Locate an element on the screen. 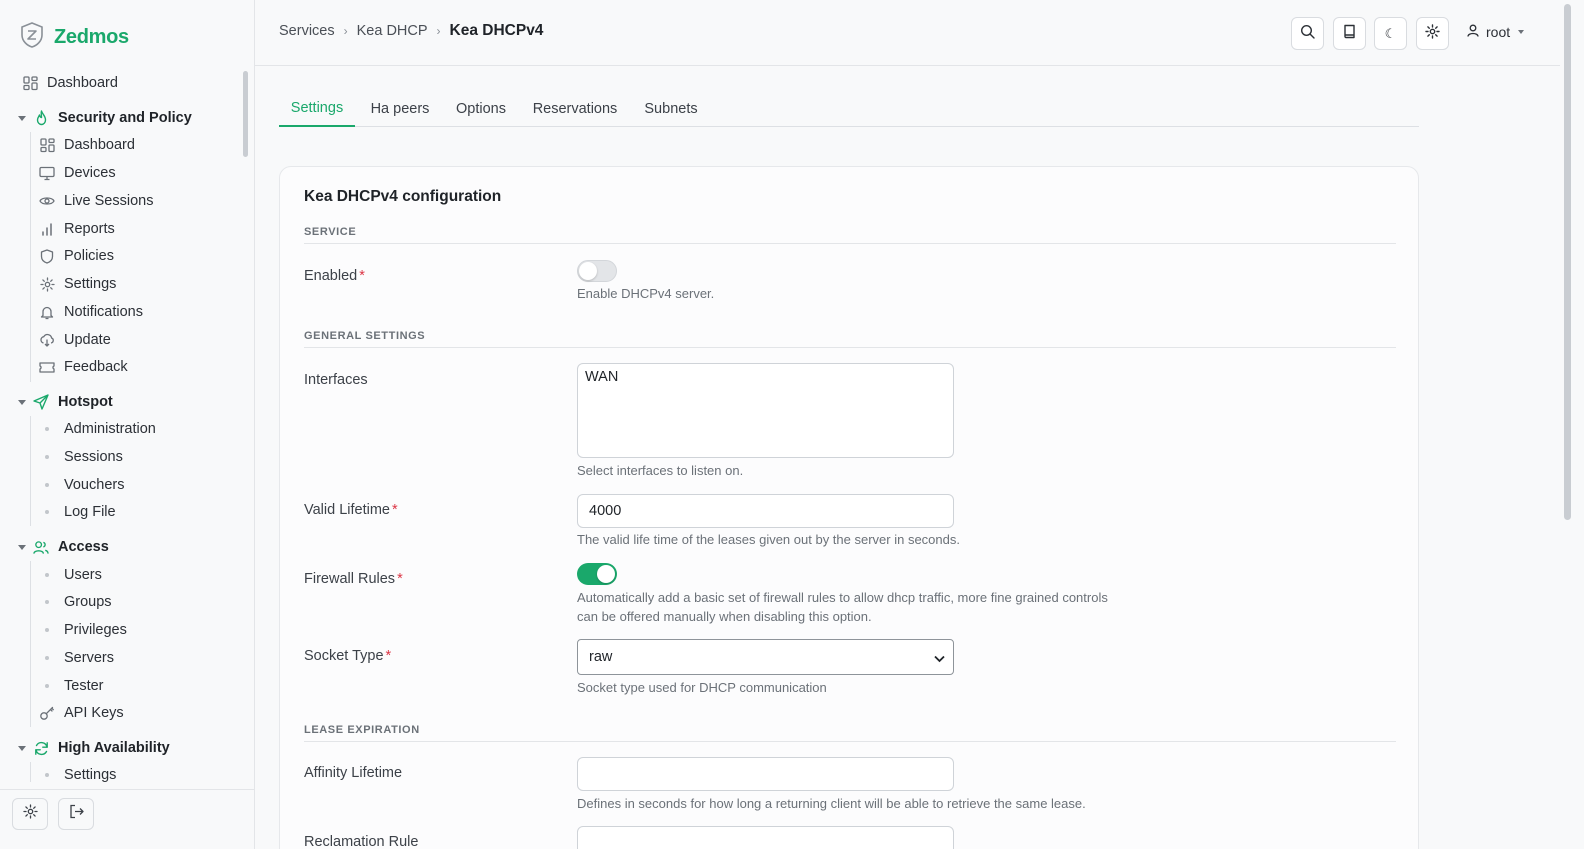 The image size is (1584, 849). sidebar-group-security-and-policy: Security and Policy is located at coordinates (134, 118).